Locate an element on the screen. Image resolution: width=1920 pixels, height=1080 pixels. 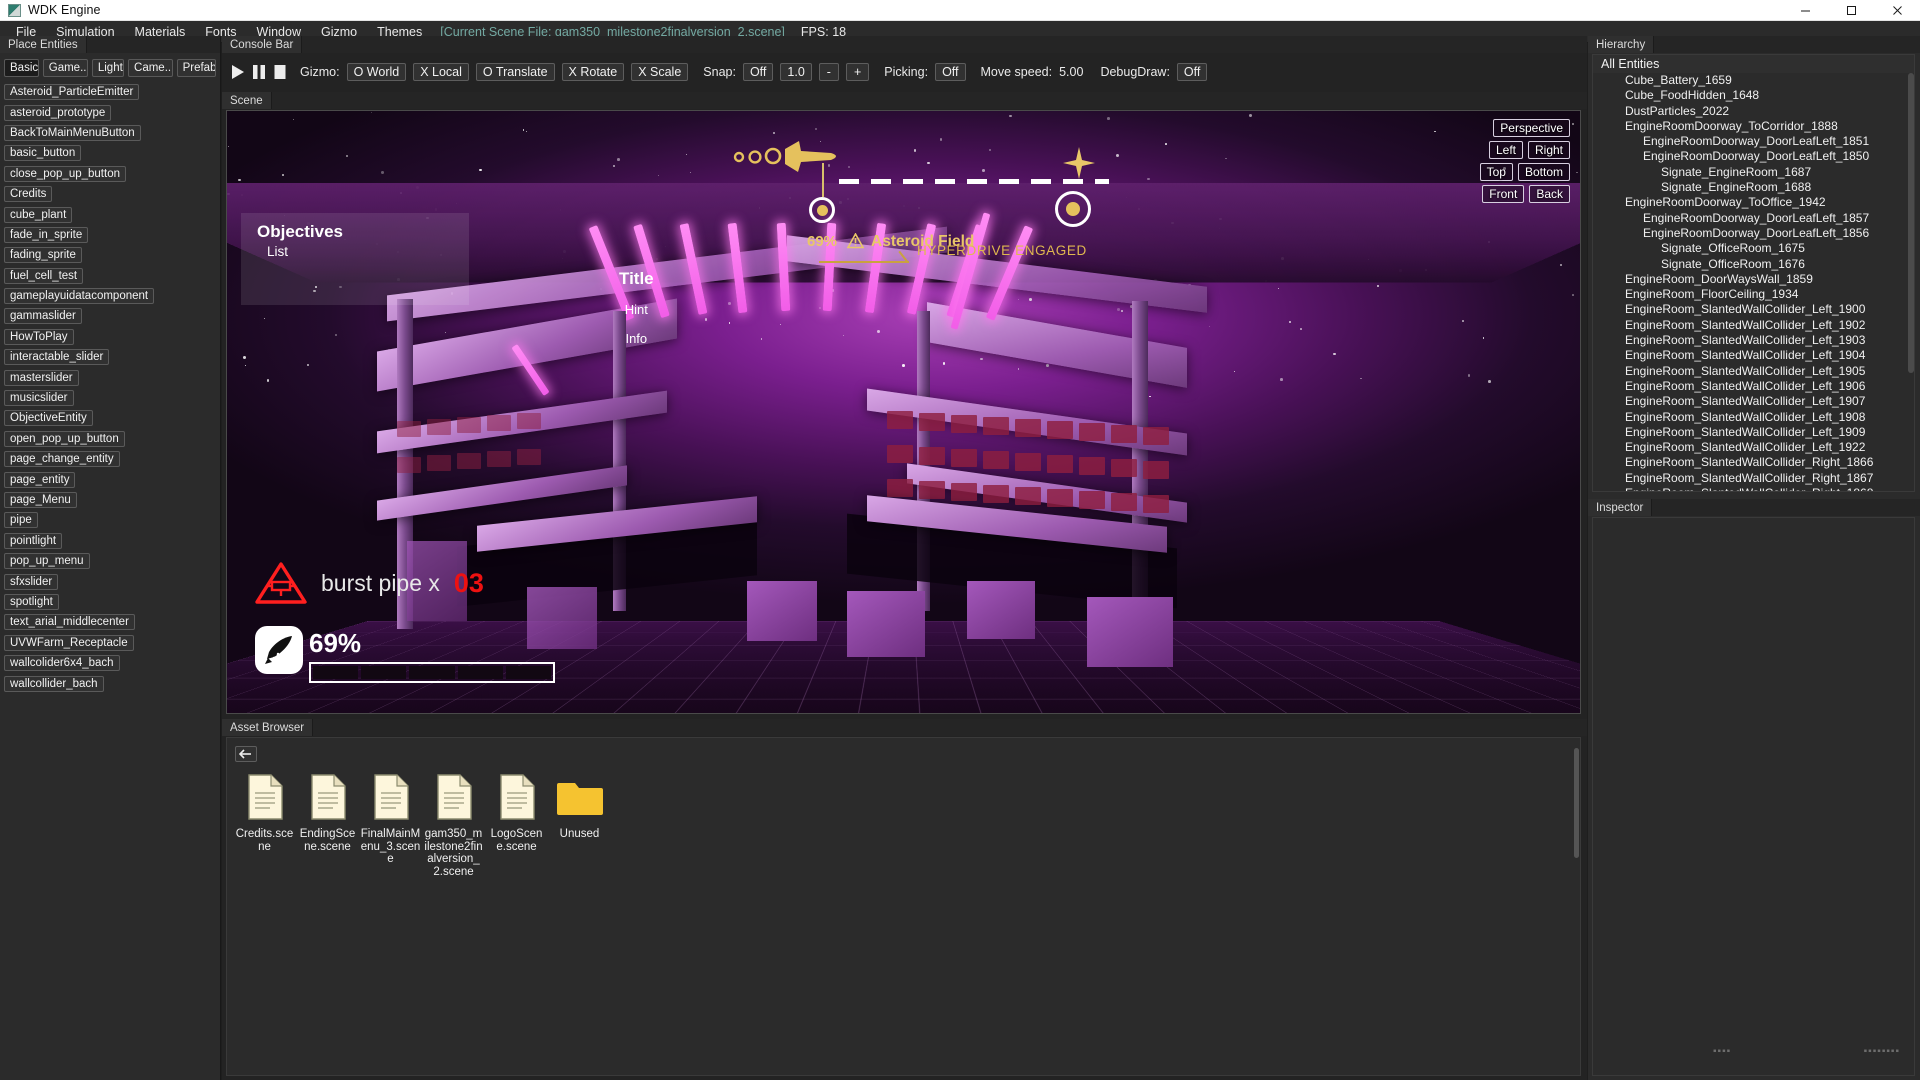
hierarchy-item: EngineRoom_DoorWaysWall_1859 is located at coordinates (1753, 279).